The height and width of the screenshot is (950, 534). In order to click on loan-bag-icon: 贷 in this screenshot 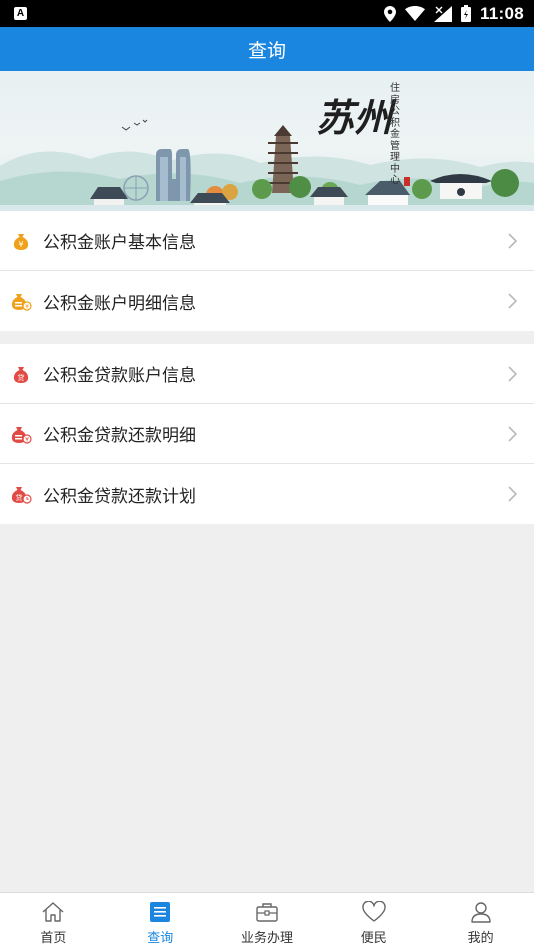, I will do `click(21, 374)`.